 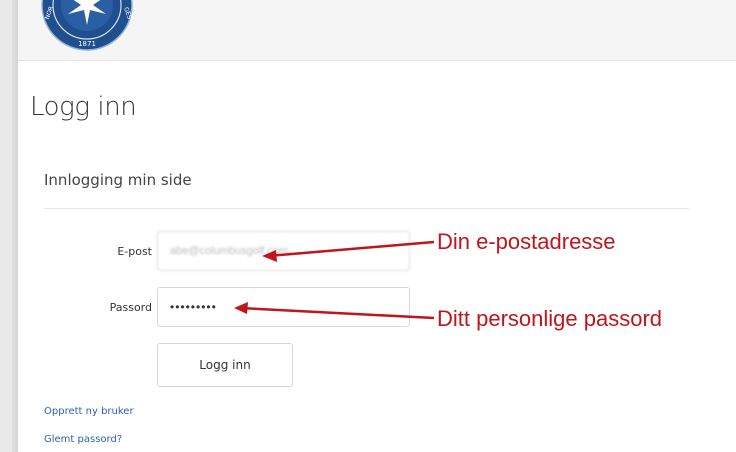 What do you see at coordinates (83, 107) in the screenshot?
I see `page-title: Logg inn` at bounding box center [83, 107].